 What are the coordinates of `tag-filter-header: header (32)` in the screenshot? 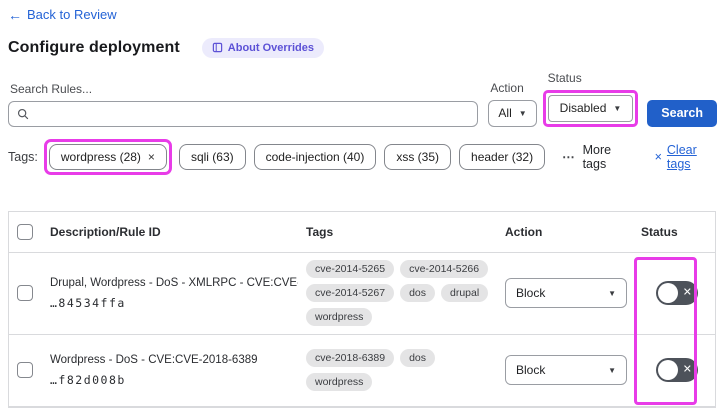 It's located at (502, 156).